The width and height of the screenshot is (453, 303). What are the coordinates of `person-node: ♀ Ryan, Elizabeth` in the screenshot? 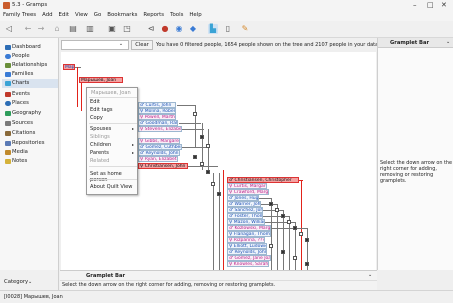 It's located at (158, 159).